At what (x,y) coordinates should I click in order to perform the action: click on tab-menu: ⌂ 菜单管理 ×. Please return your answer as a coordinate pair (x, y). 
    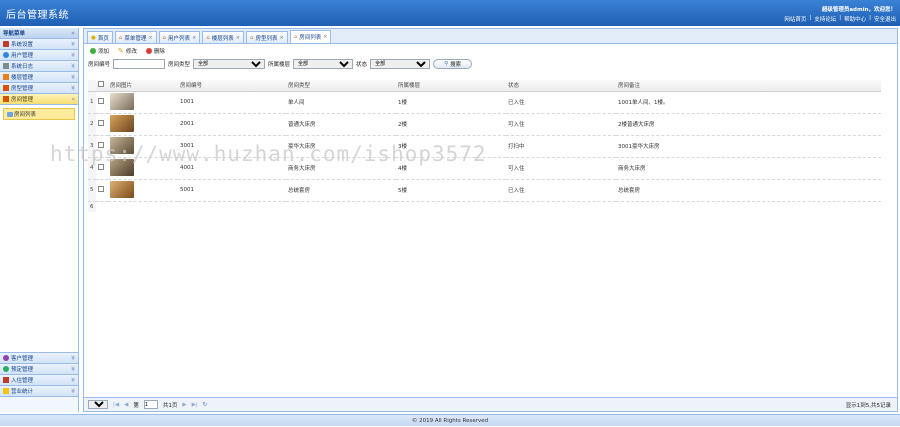
    Looking at the image, I should click on (135, 37).